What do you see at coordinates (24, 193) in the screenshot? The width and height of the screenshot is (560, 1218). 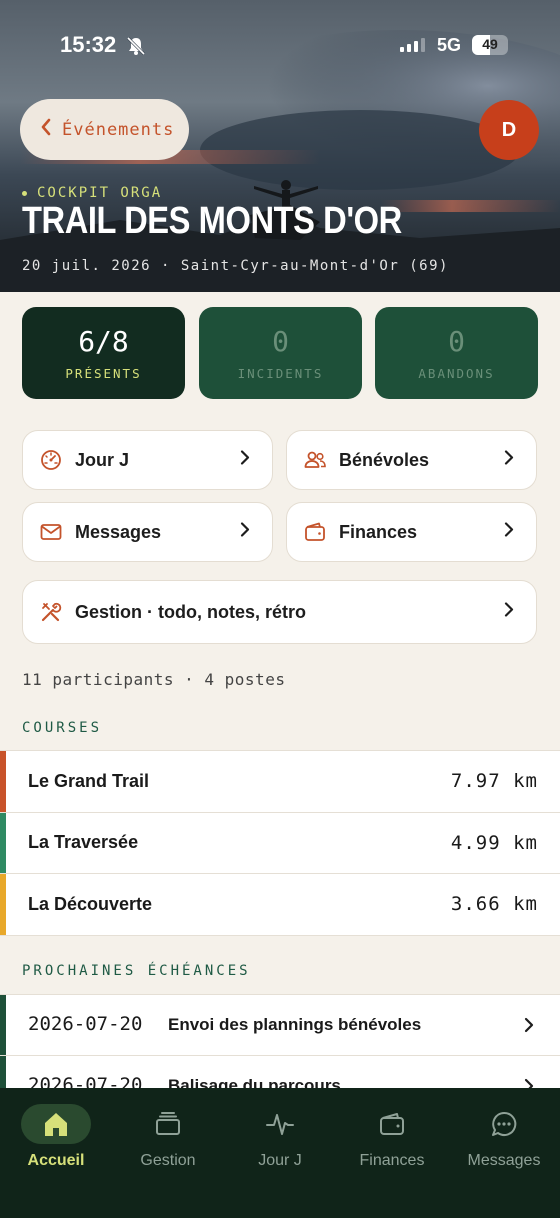 I see `kicker-dot` at bounding box center [24, 193].